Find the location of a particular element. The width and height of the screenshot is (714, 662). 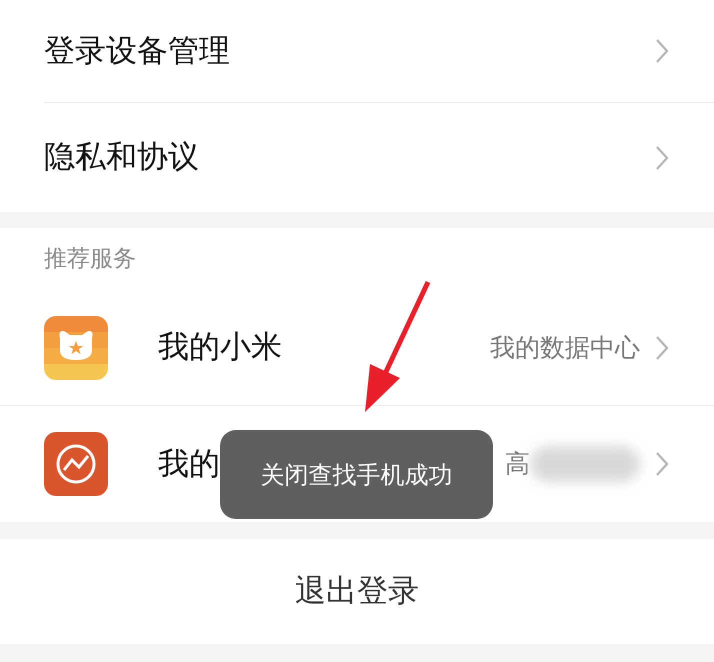

settings-item-label: 登录设备管理 is located at coordinates (137, 51).